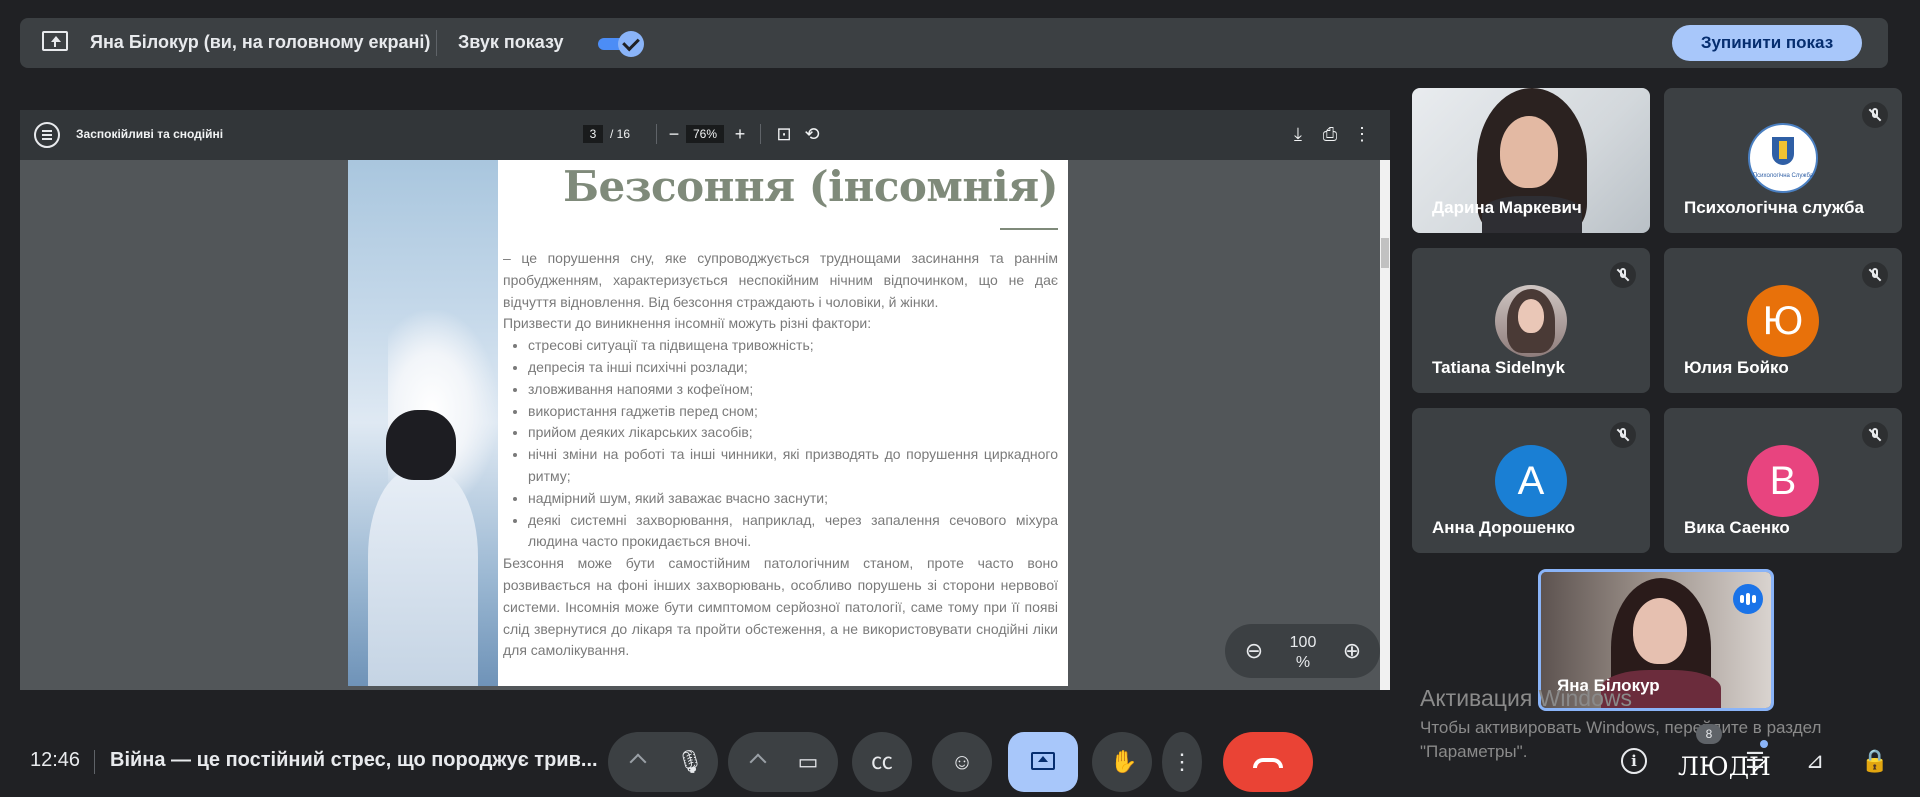  I want to click on participant-tile: Tatiana Sidelnyk, so click(1531, 320).